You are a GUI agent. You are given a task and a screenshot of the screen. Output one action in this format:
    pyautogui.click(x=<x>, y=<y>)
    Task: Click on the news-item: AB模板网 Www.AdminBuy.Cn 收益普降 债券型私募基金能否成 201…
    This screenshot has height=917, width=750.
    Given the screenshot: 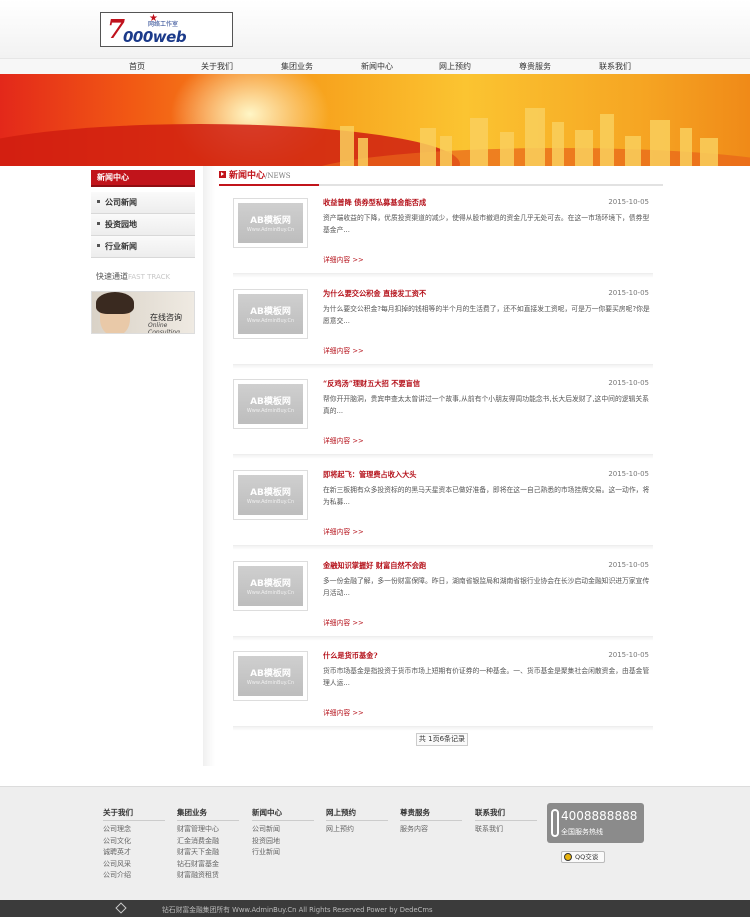 What is the action you would take?
    pyautogui.click(x=443, y=243)
    